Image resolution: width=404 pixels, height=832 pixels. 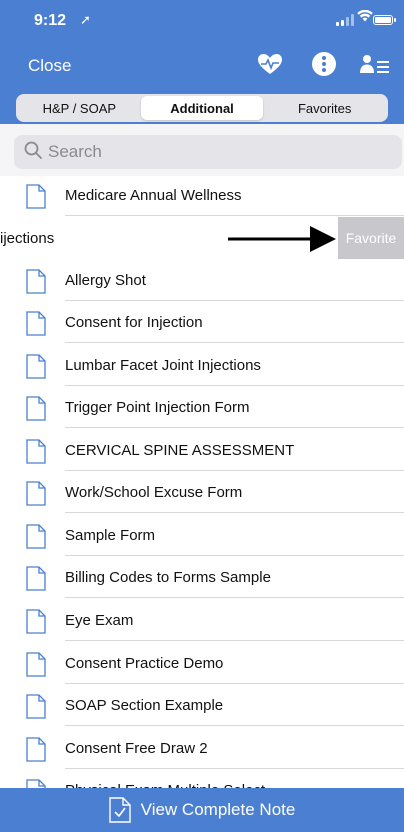 What do you see at coordinates (136, 748) in the screenshot?
I see `list-item-label: Consent Free Draw 2` at bounding box center [136, 748].